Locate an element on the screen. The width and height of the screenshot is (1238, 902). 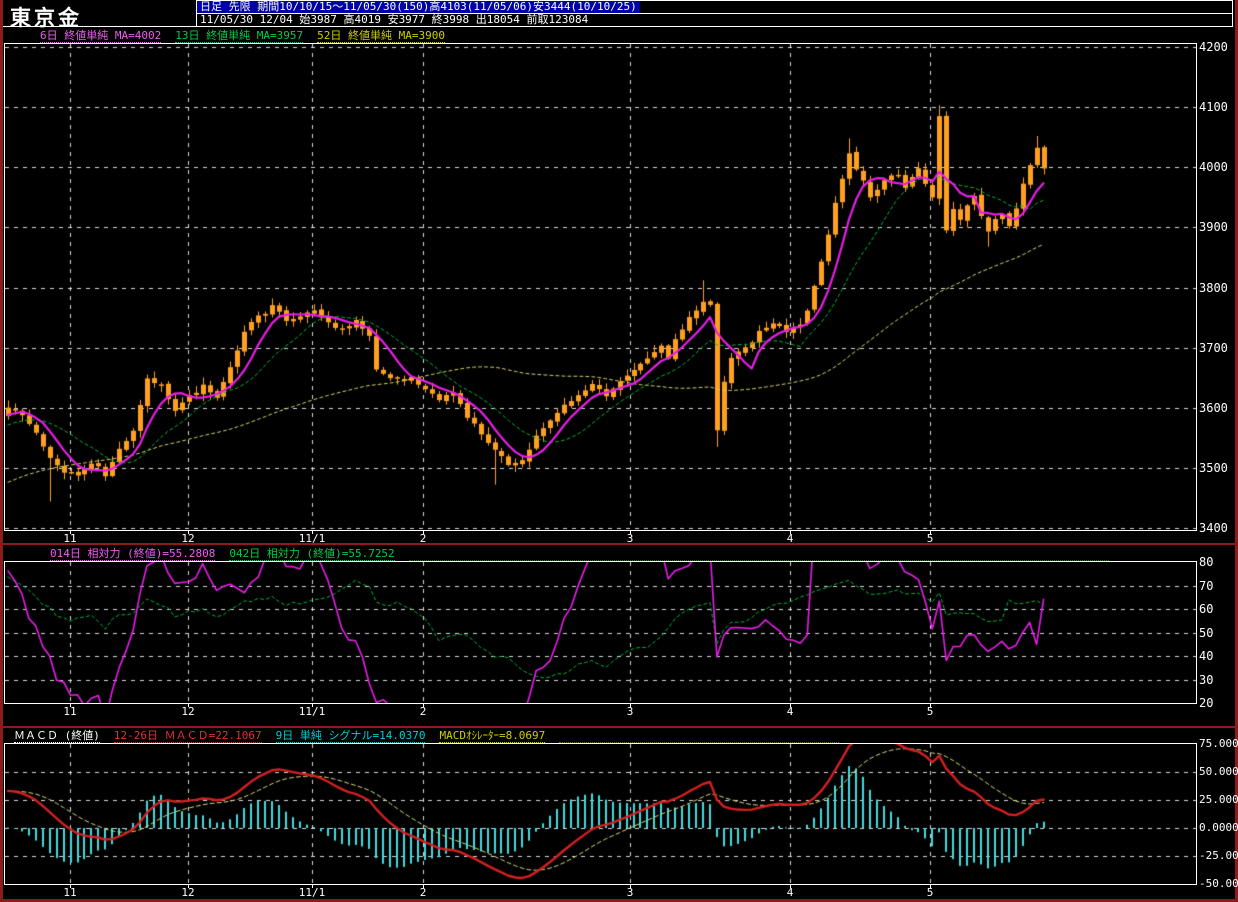
header-right-divider is located at coordinates (1232, 13).